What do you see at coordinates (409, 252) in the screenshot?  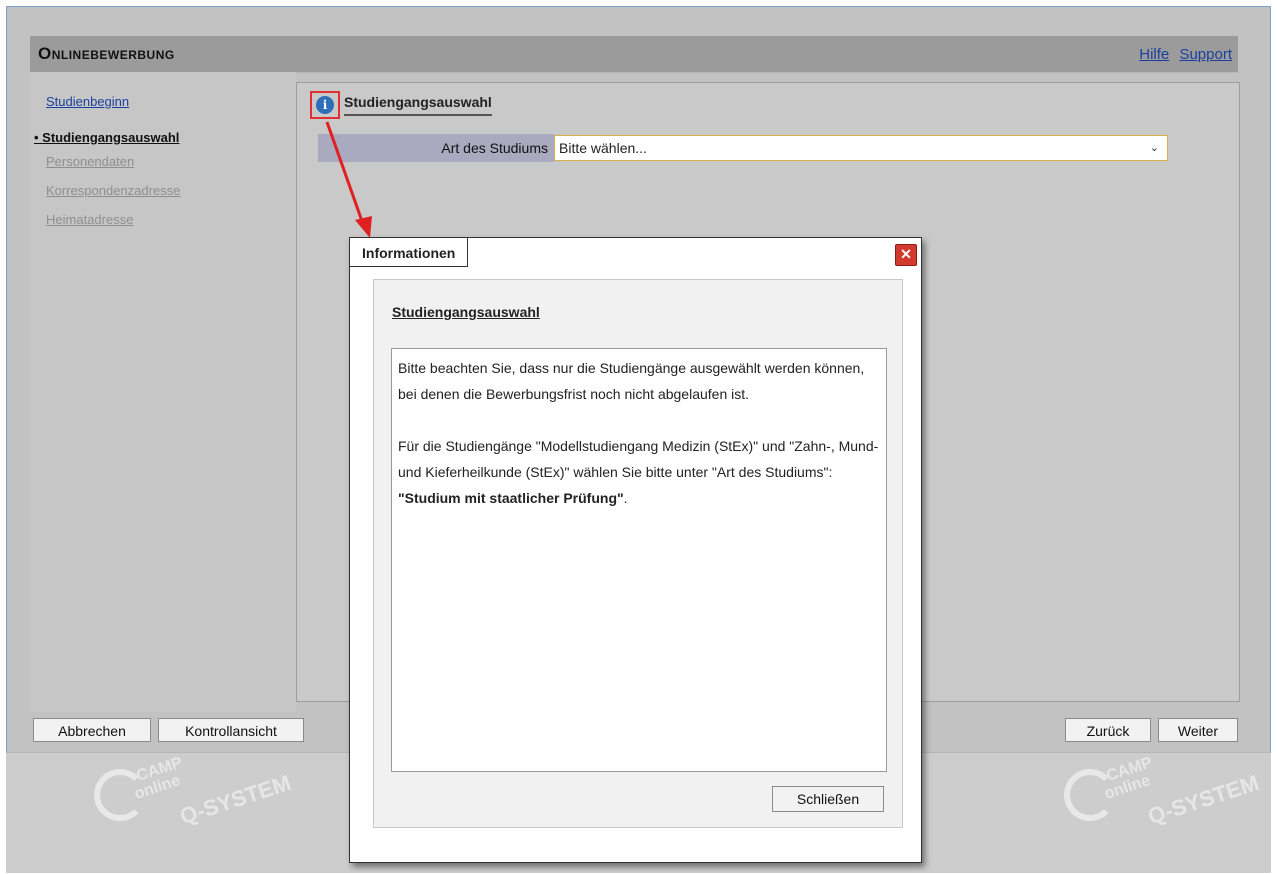 I see `dialog-title: Informationen` at bounding box center [409, 252].